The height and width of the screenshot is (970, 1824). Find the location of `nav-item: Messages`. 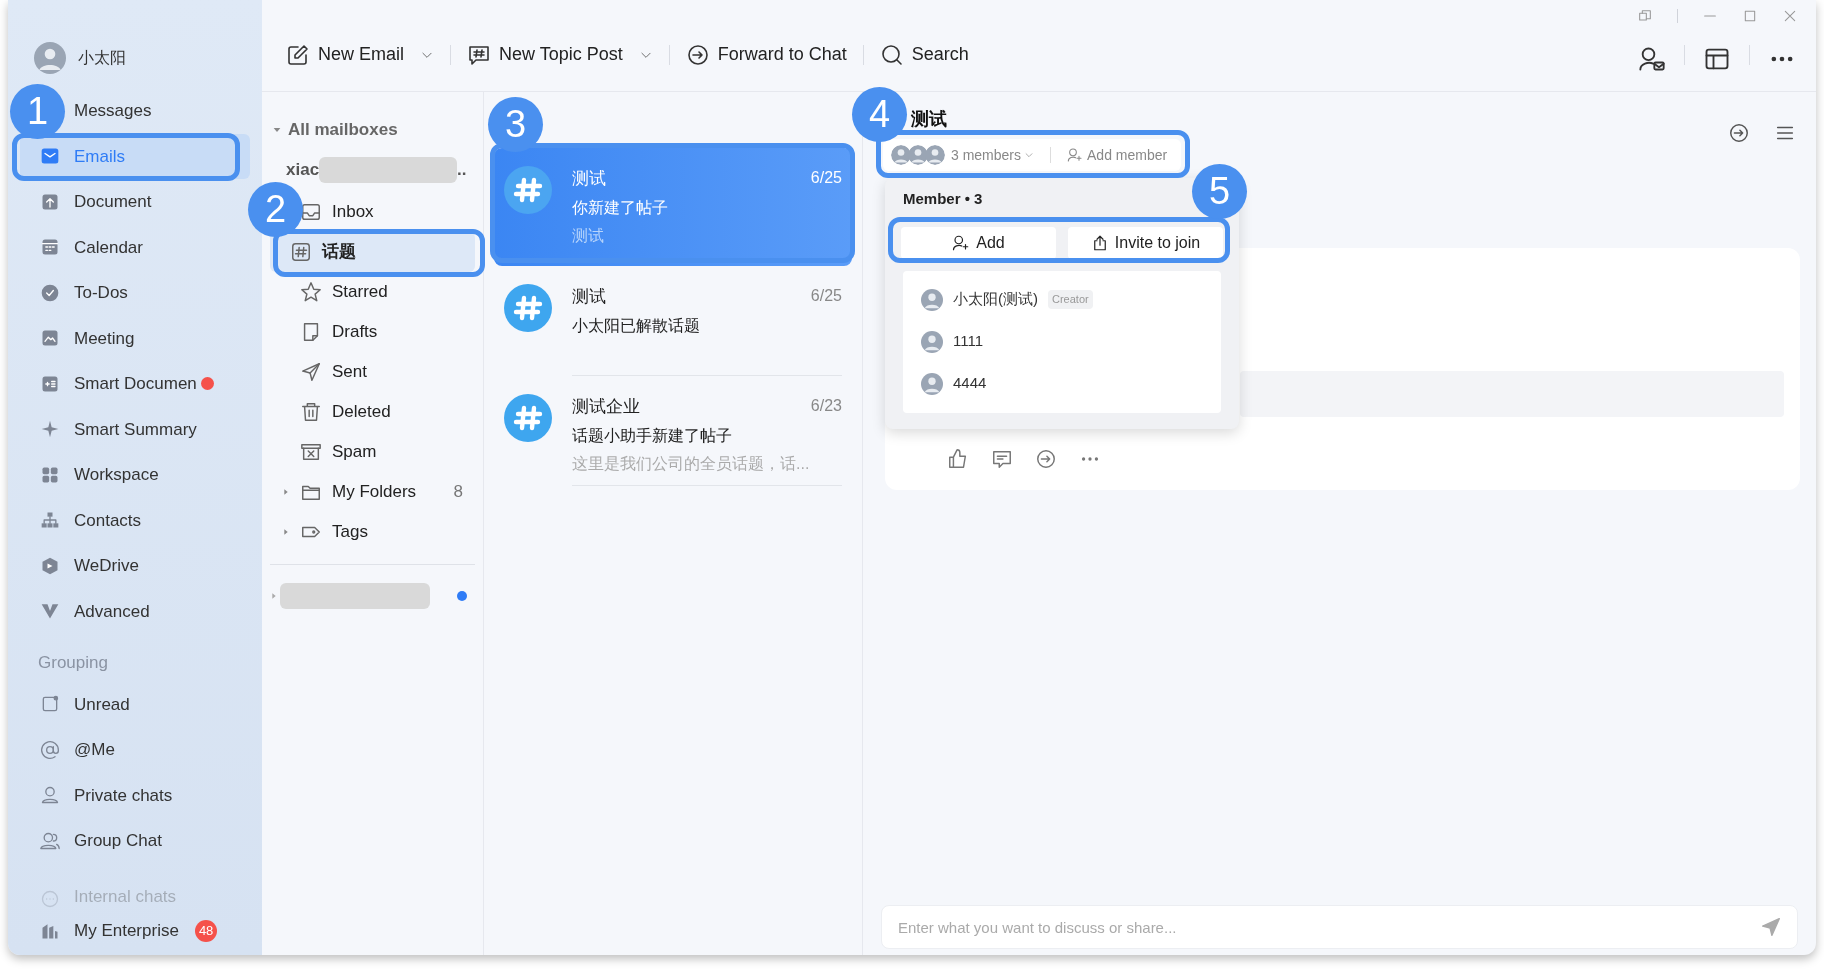

nav-item: Messages is located at coordinates (162, 111).